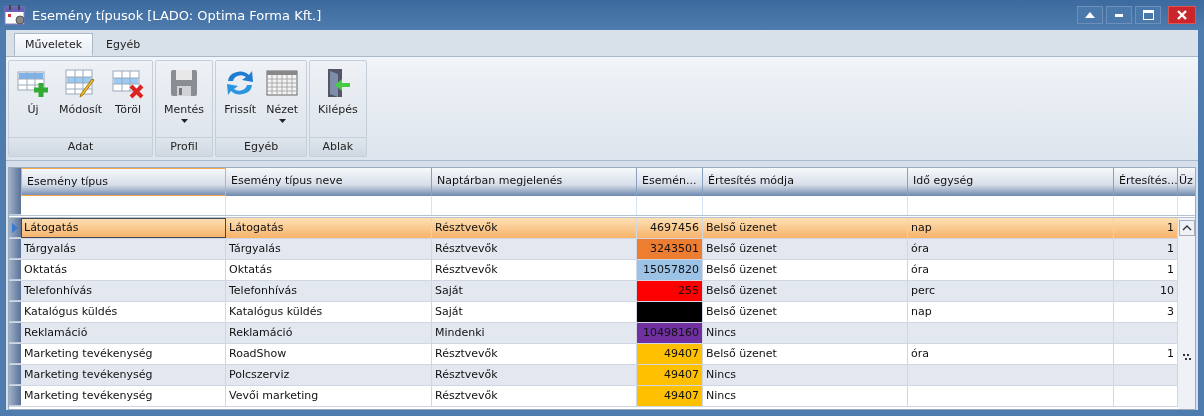  I want to click on group-label: Ablak, so click(338, 146).